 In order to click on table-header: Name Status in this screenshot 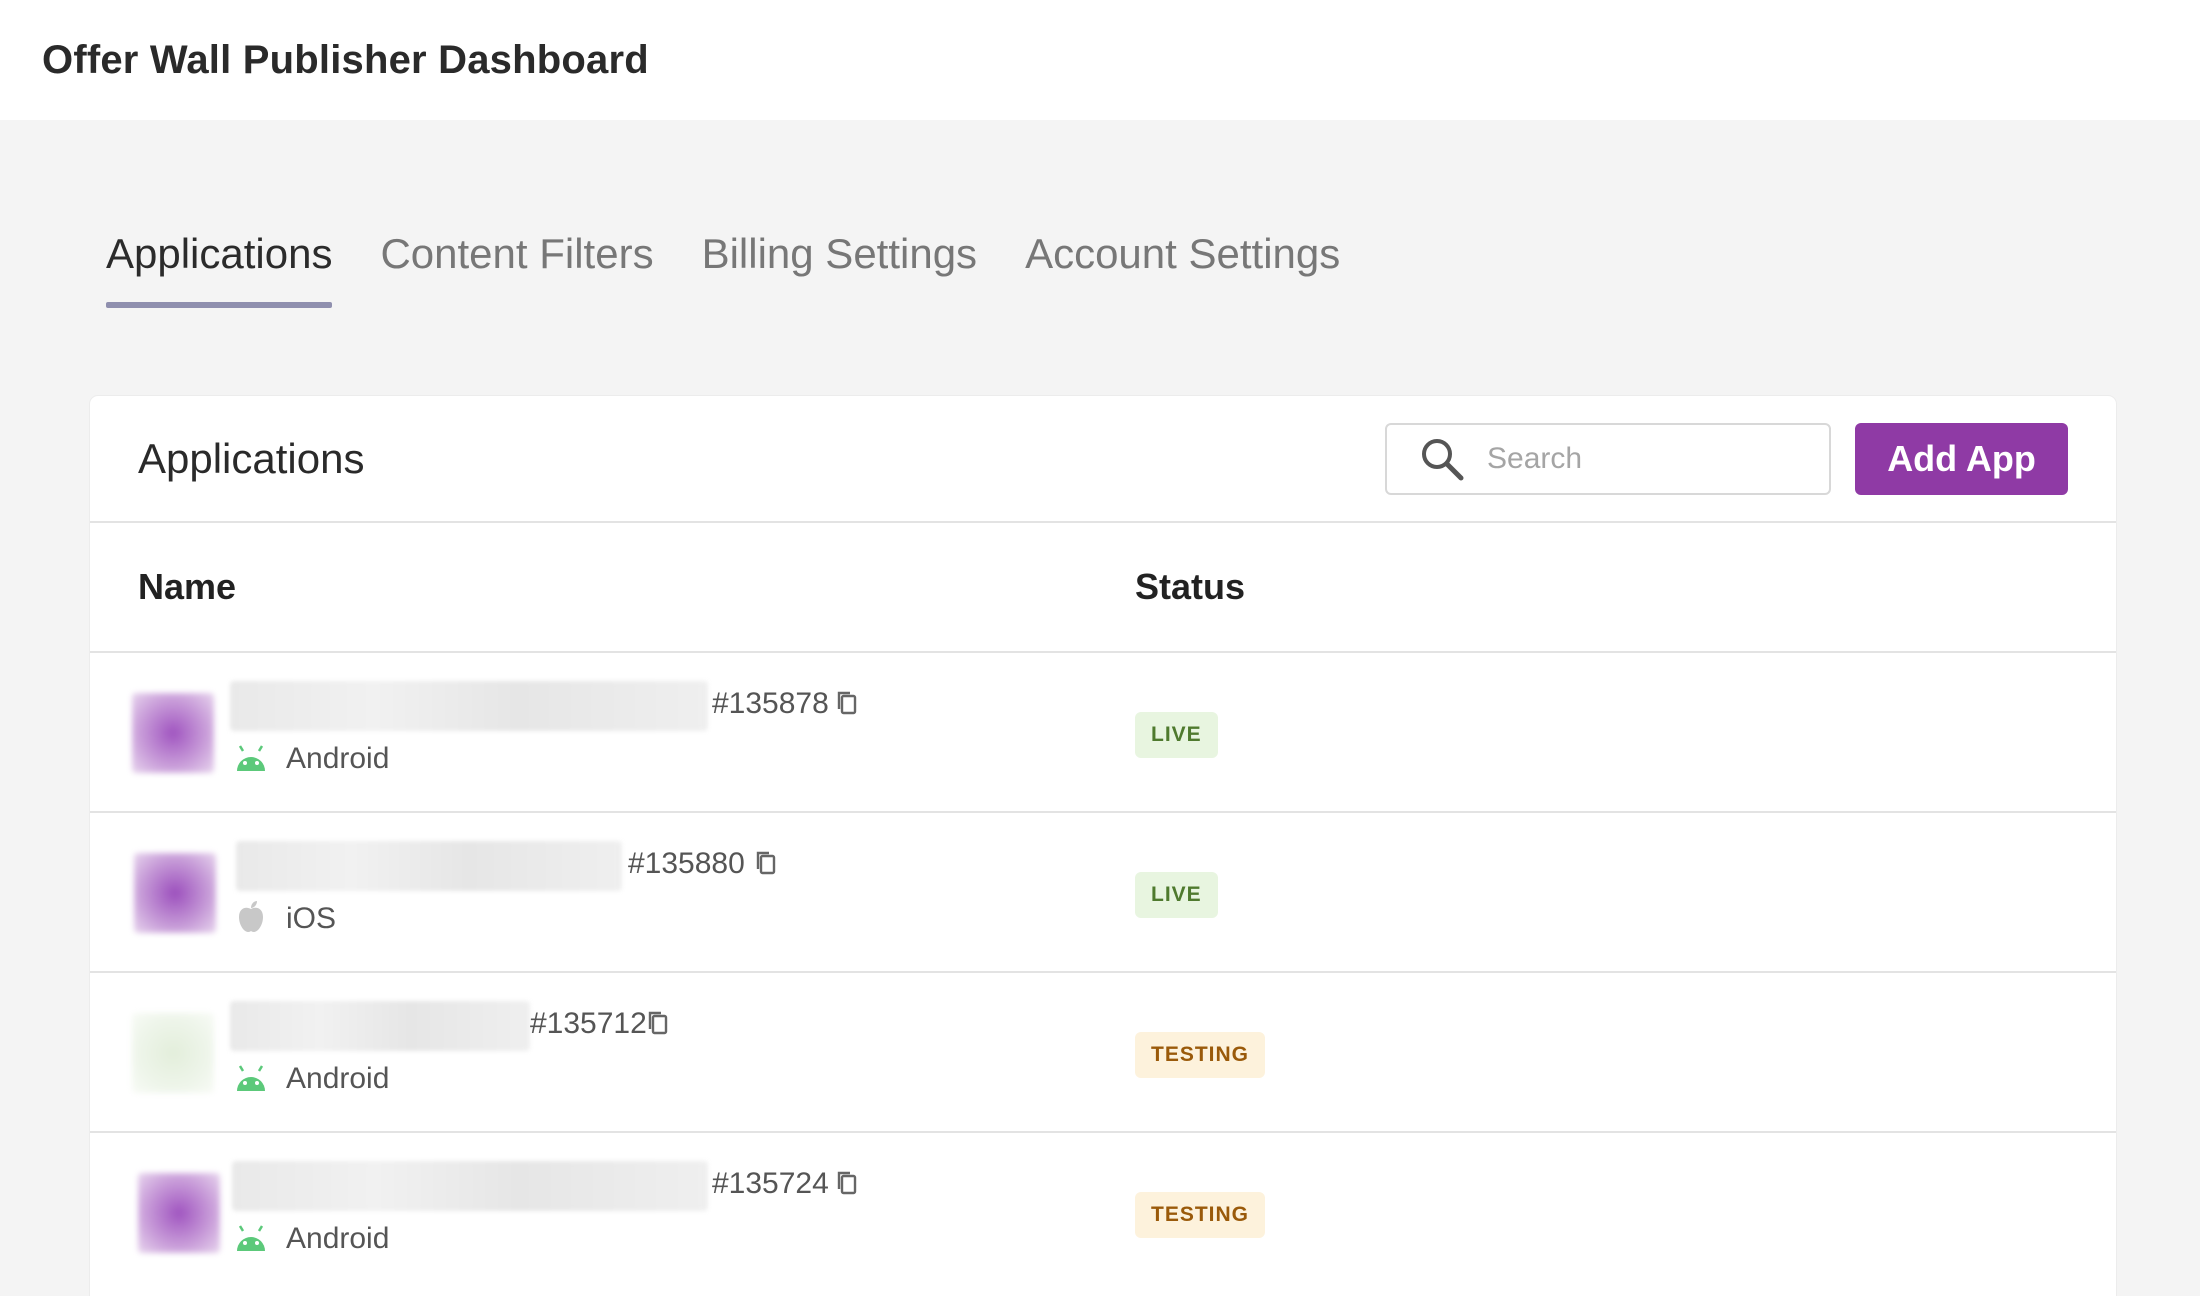, I will do `click(1103, 588)`.